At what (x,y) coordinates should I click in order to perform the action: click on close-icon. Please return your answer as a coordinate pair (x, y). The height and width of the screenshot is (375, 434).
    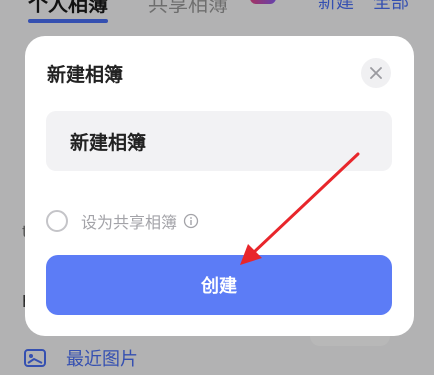
    Looking at the image, I should click on (376, 73).